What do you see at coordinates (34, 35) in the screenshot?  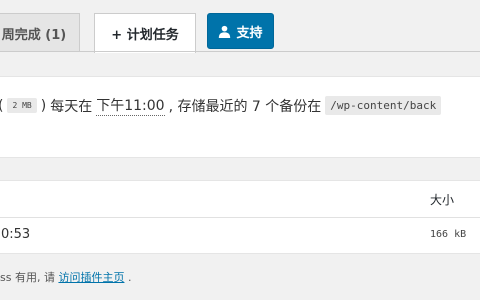 I see `tab-completed-label: 周完成 (1)` at bounding box center [34, 35].